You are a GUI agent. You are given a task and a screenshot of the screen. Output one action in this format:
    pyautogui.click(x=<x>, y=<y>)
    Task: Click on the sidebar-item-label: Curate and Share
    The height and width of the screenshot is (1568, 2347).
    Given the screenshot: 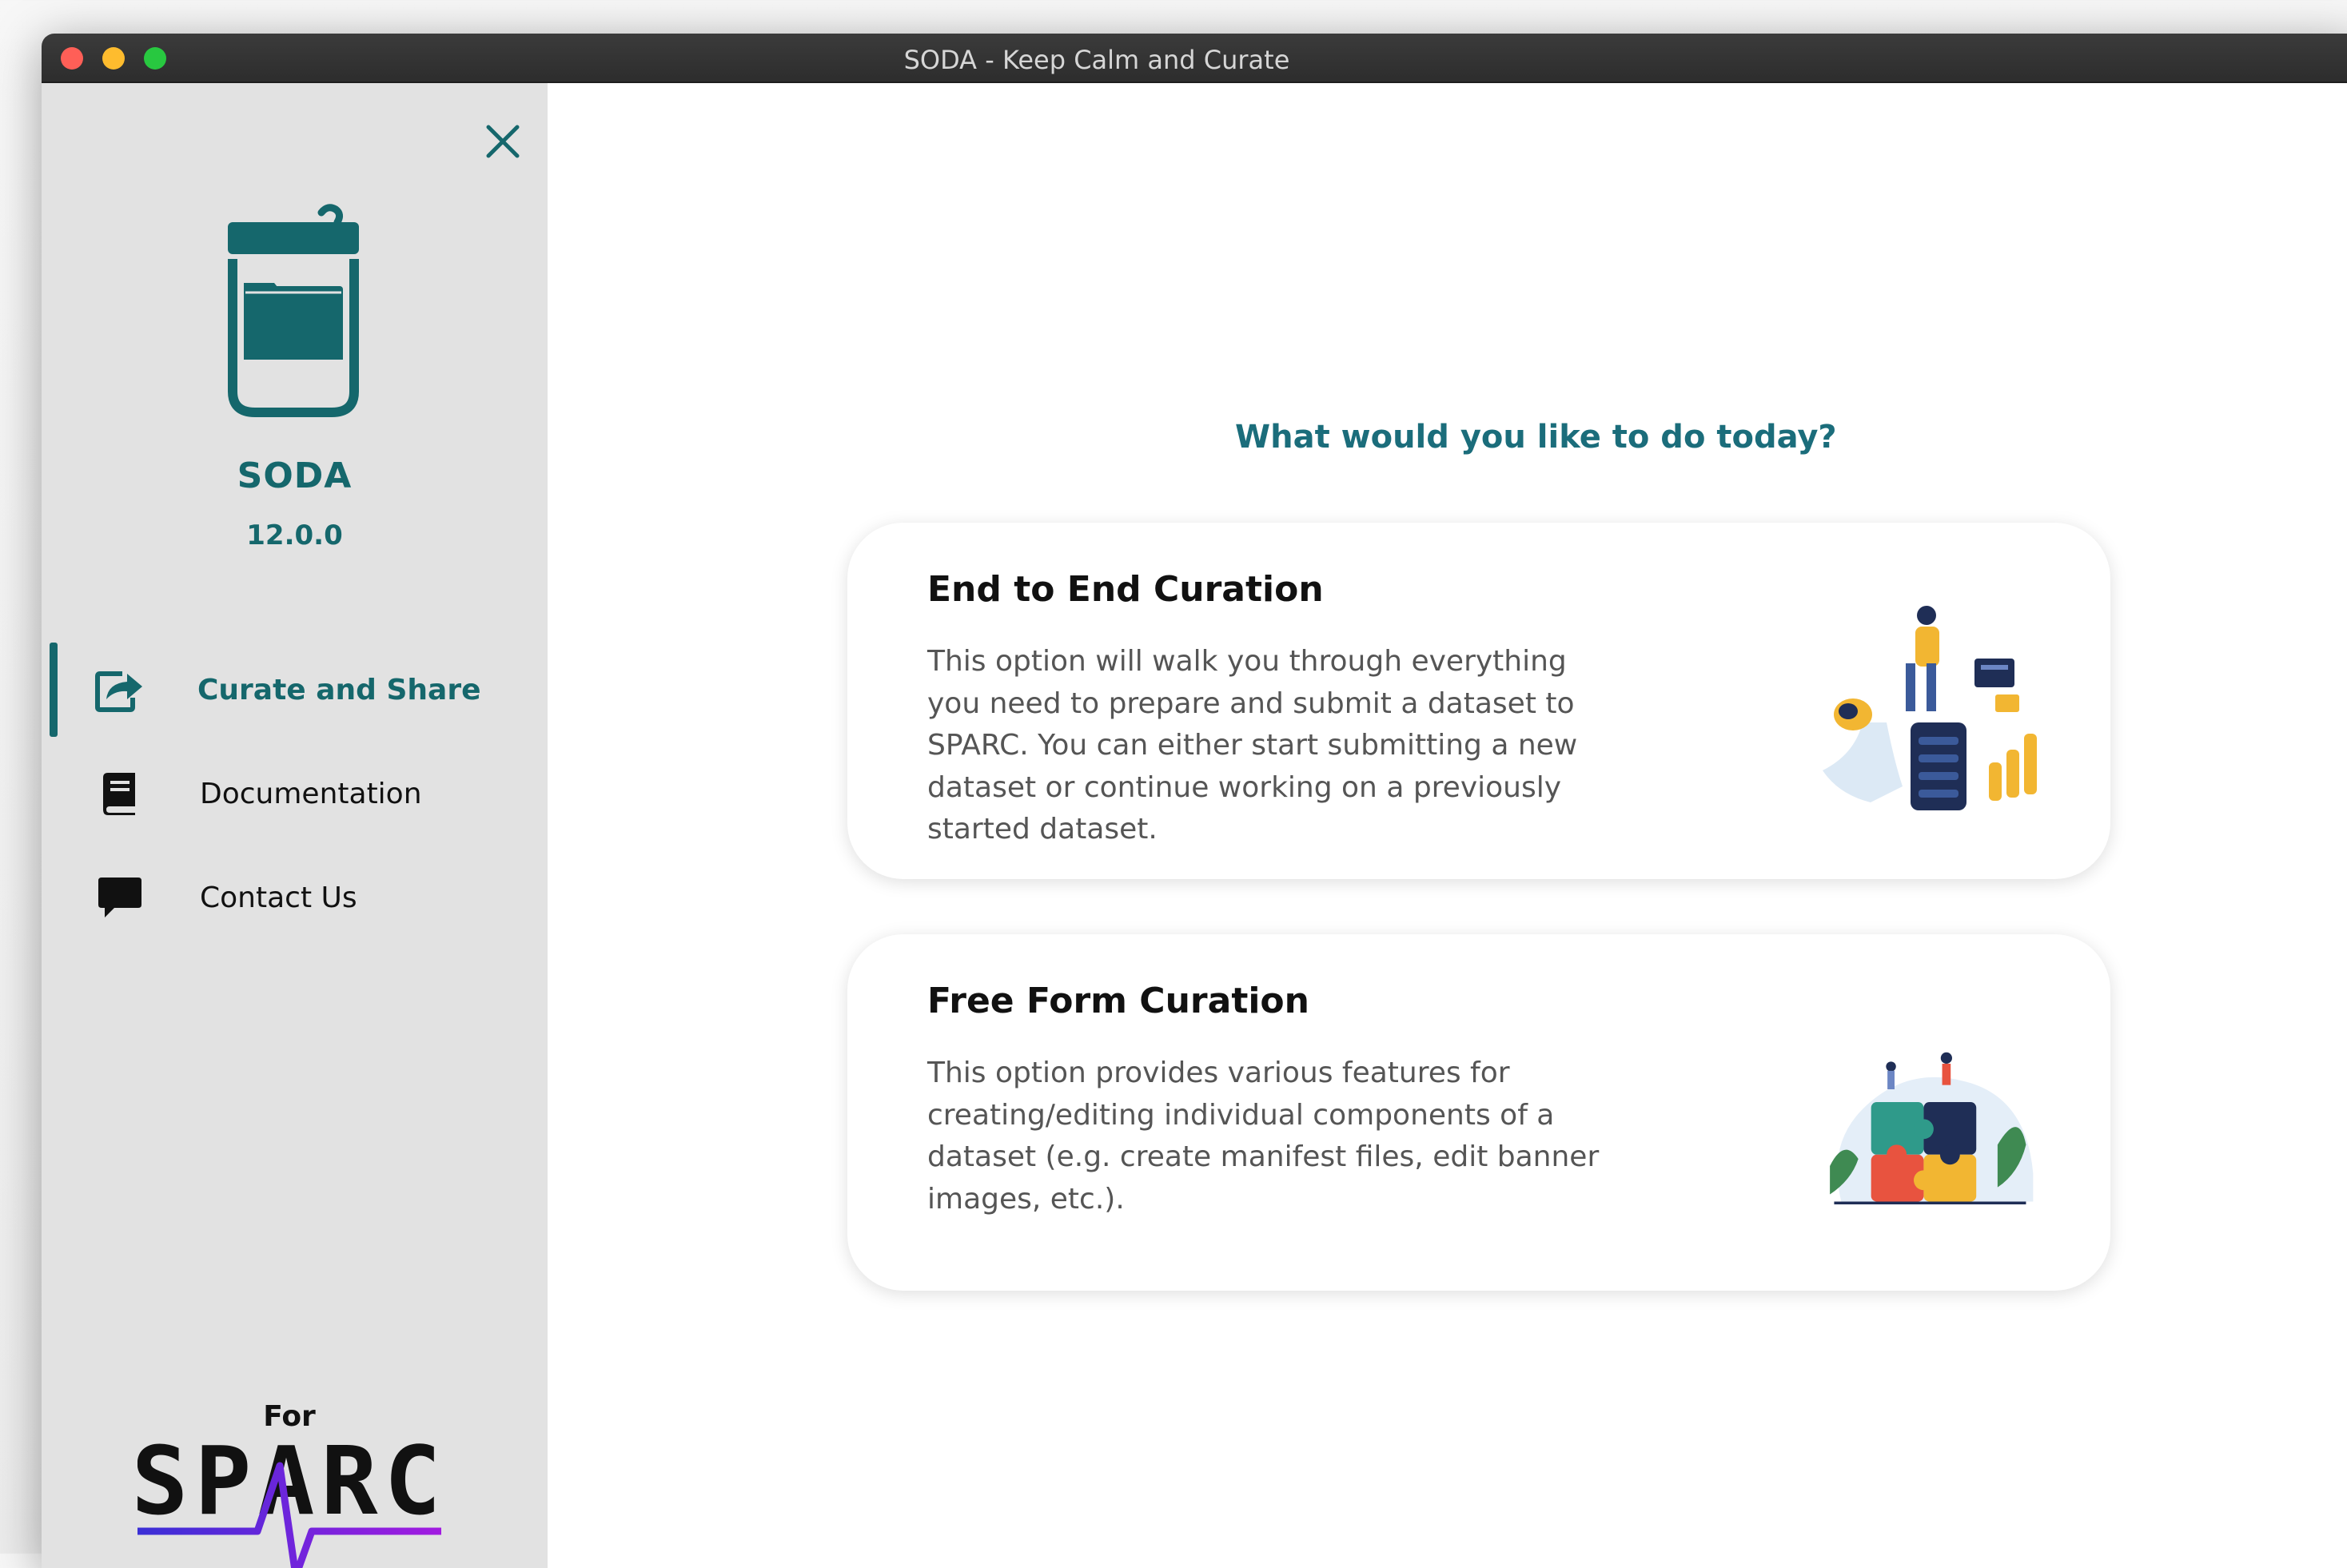 What is the action you would take?
    pyautogui.click(x=339, y=689)
    